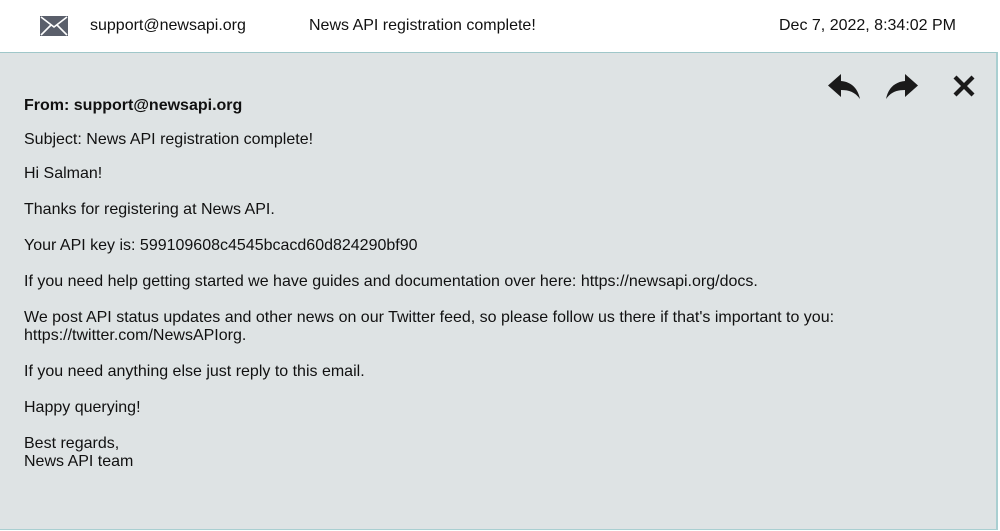  What do you see at coordinates (47, 105) in the screenshot?
I see `from-label: From:` at bounding box center [47, 105].